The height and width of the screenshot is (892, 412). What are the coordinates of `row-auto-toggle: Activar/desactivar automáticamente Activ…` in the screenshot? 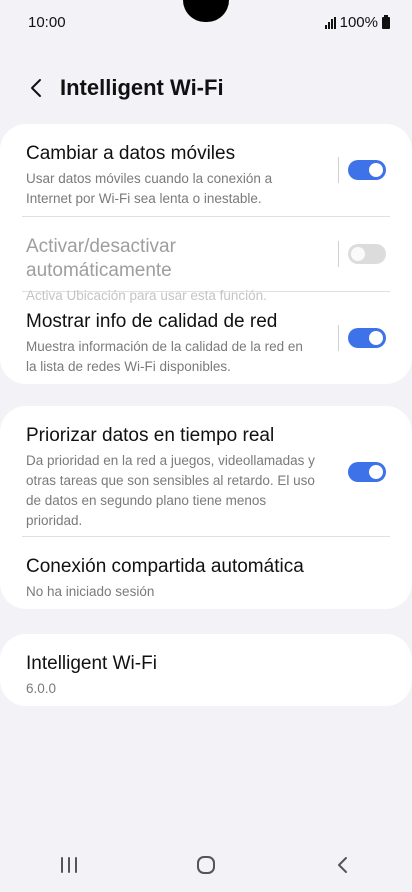 It's located at (206, 260).